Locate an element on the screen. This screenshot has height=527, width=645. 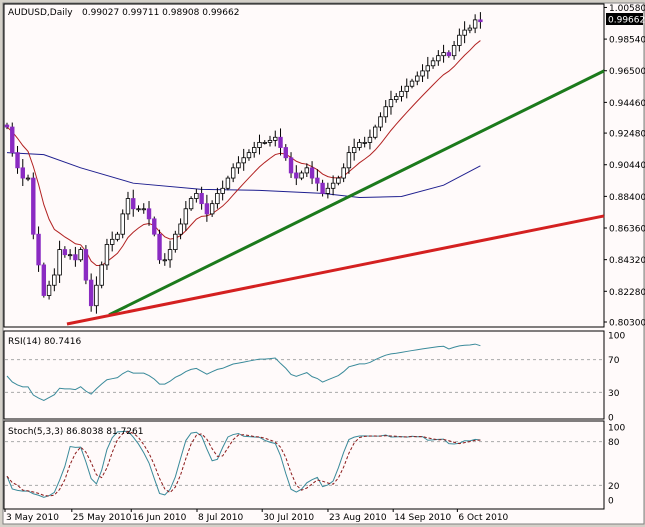
chart-ohlc-values: 0.99027 0.99711 0.98908 0.99662 is located at coordinates (160, 13).